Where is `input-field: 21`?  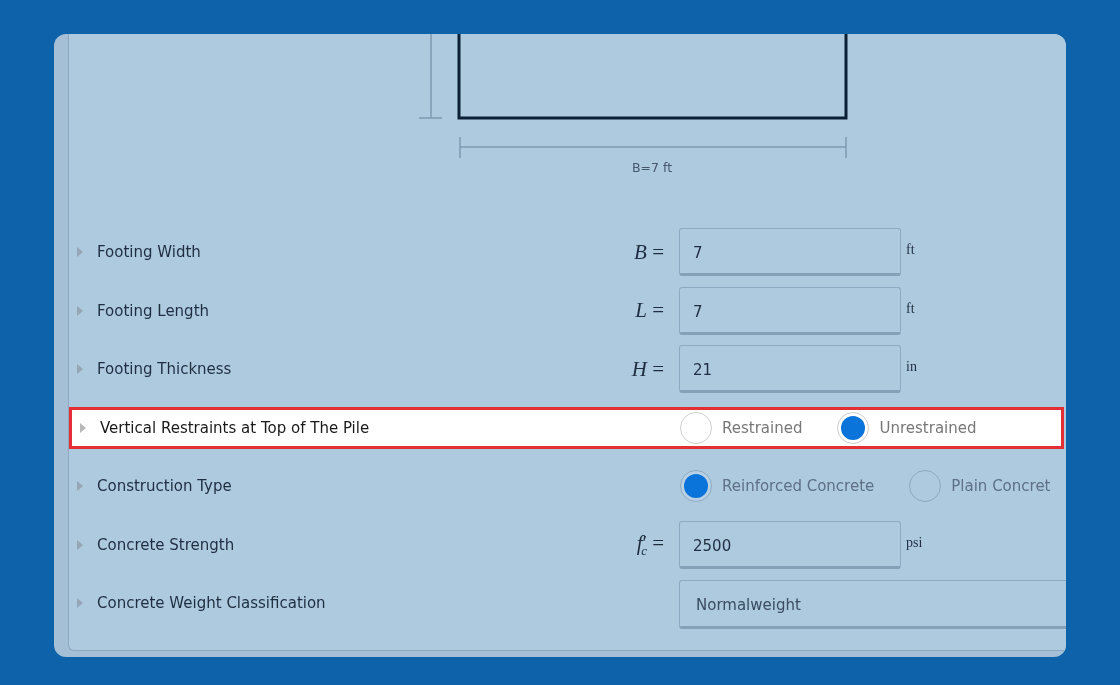 input-field: 21 is located at coordinates (790, 369).